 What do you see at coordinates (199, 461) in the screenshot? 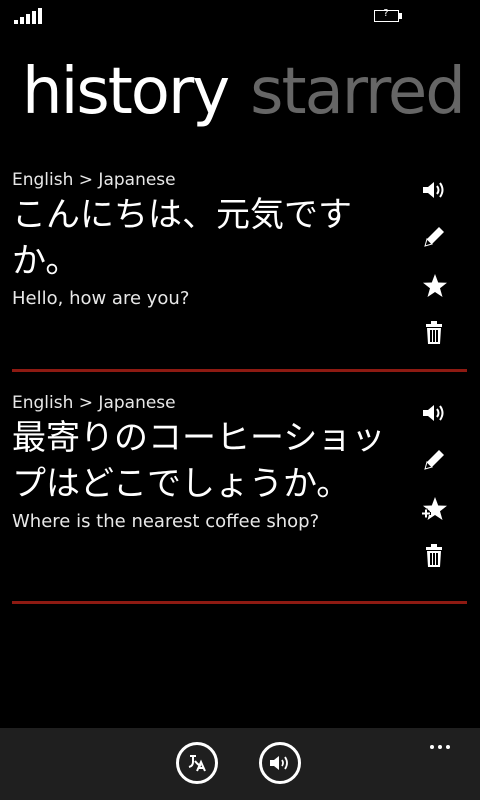
I see `translation-text: 最寄りのコーヒーショップはどこでしょうか。` at bounding box center [199, 461].